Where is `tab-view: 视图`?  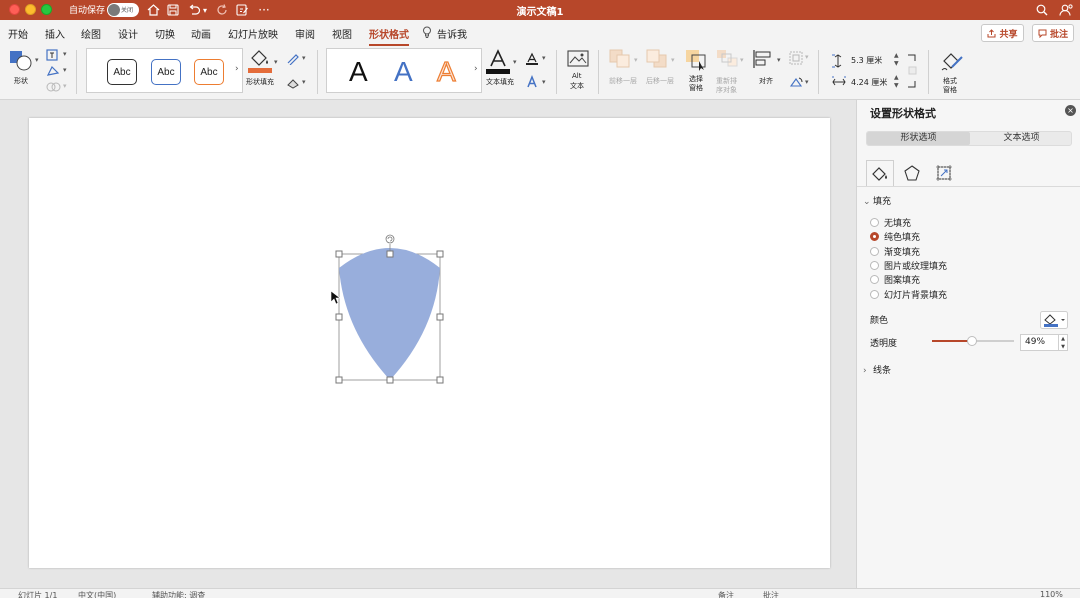 tab-view: 视图 is located at coordinates (342, 33).